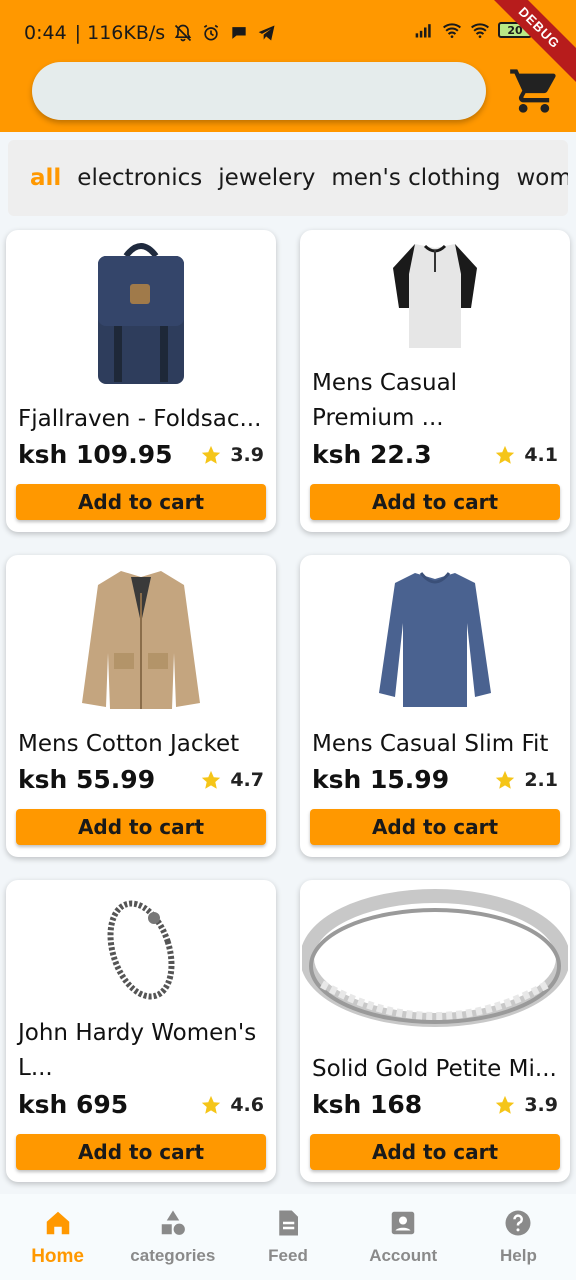 The width and height of the screenshot is (576, 1280). What do you see at coordinates (87, 779) in the screenshot?
I see `product-price: ksh 55.99` at bounding box center [87, 779].